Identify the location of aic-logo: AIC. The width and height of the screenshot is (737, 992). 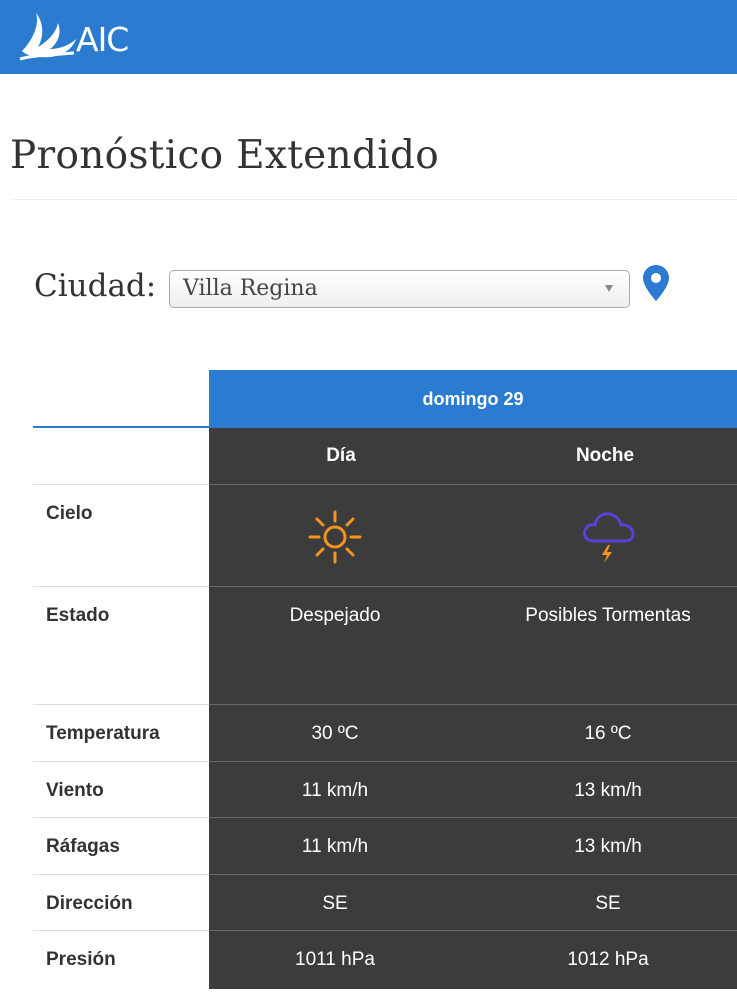
(73, 37).